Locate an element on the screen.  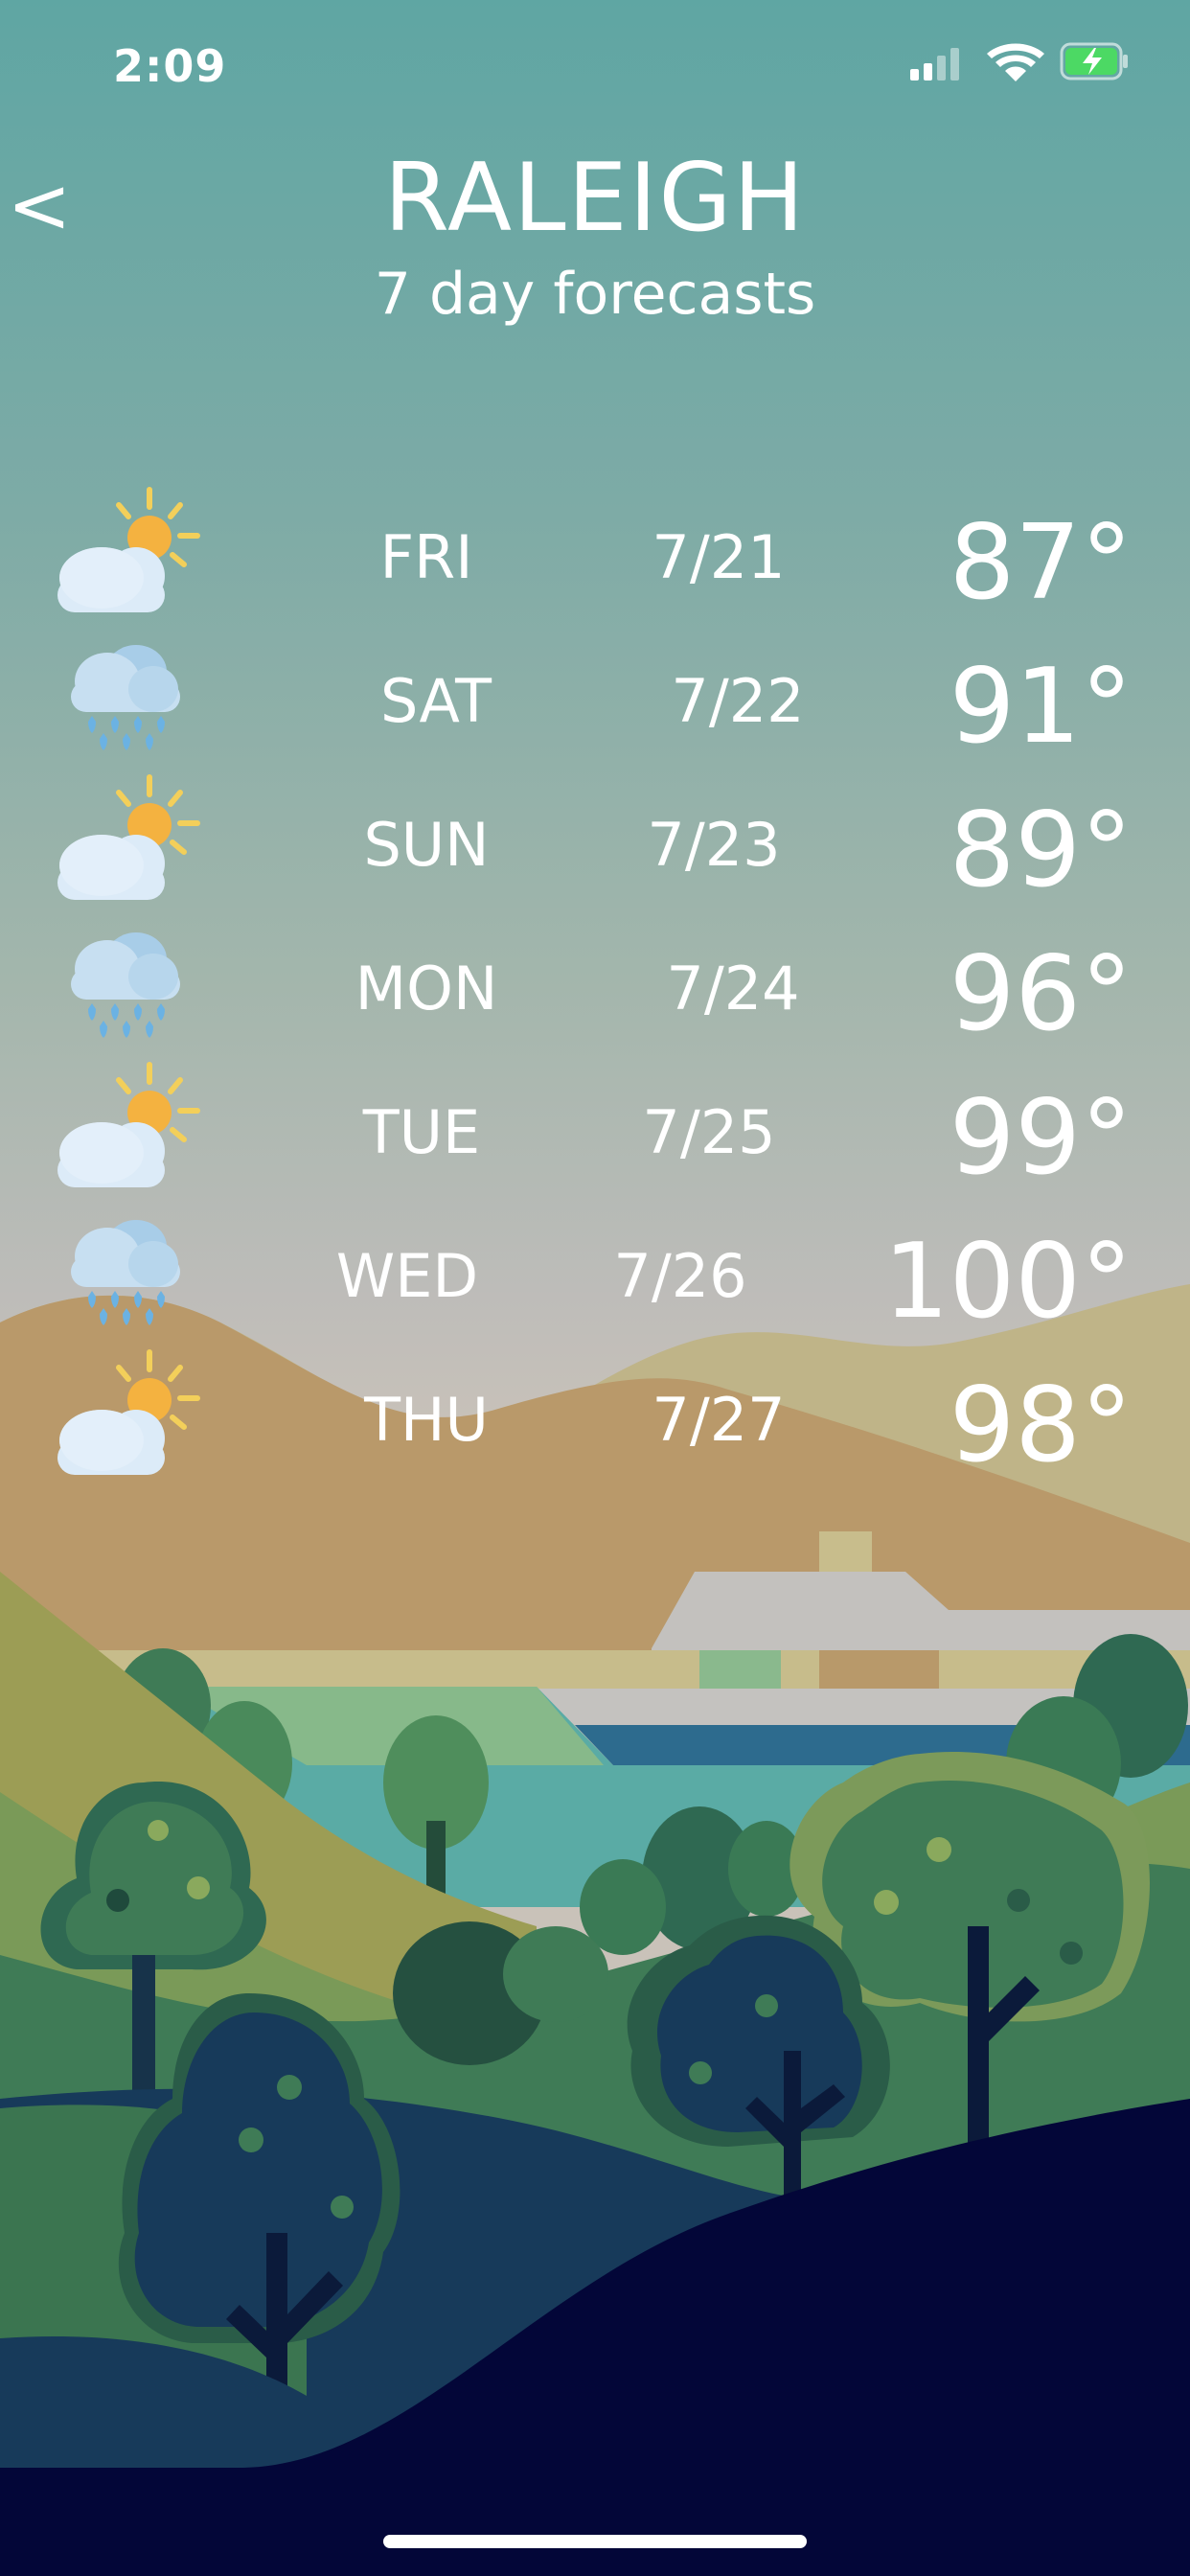
forecast-temperature: 100° is located at coordinates (1008, 1282).